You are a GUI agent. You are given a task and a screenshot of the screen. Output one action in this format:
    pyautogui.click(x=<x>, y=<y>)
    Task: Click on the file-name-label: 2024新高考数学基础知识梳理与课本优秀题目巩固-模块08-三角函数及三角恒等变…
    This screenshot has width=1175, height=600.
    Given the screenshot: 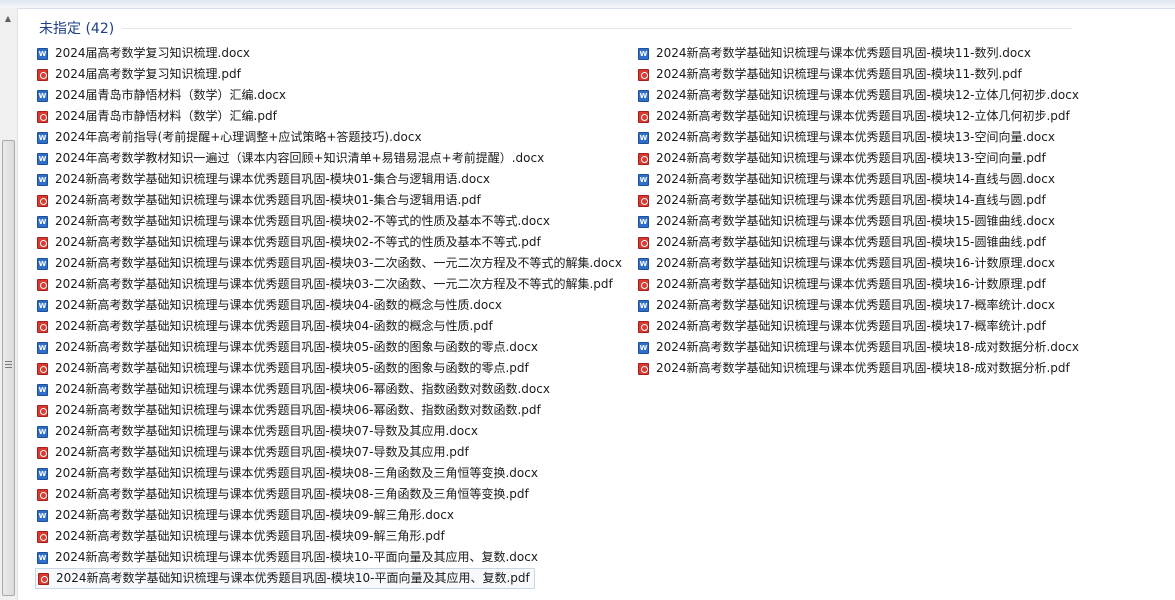 What is the action you would take?
    pyautogui.click(x=292, y=494)
    